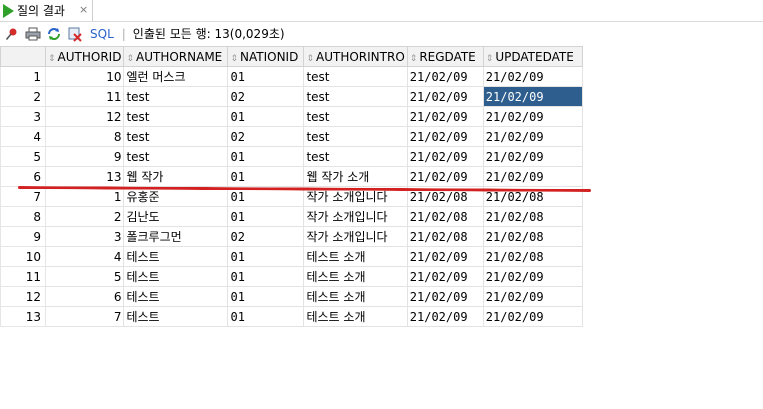 This screenshot has height=409, width=763. Describe the element at coordinates (23, 176) in the screenshot. I see `row-number: 6` at that location.